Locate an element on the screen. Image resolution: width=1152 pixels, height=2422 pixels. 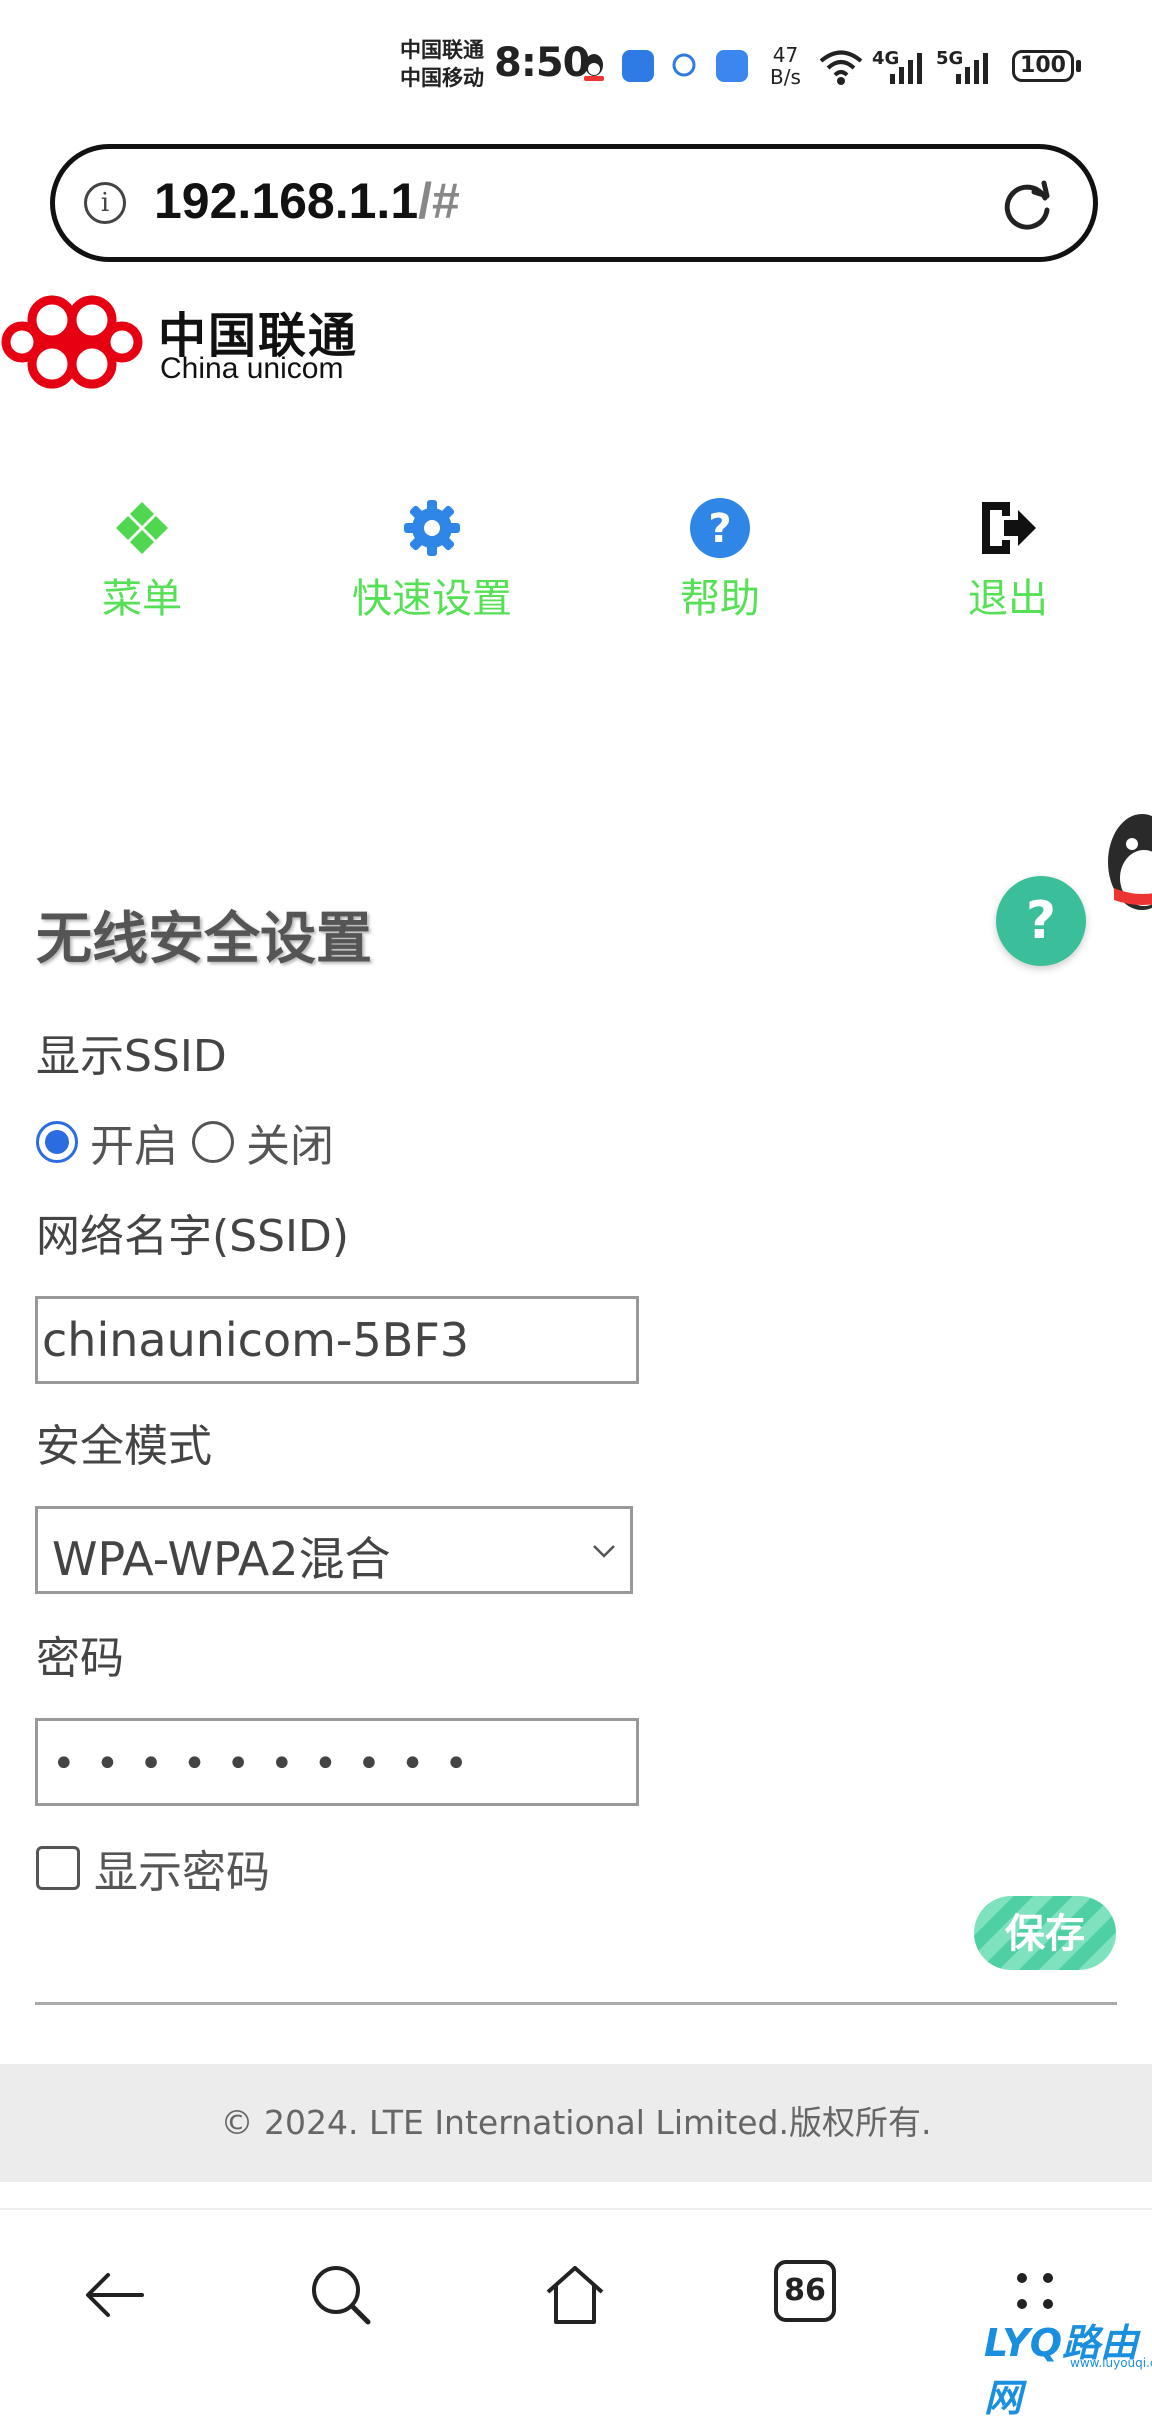
security-mode-select: WPA-WPA2混合 is located at coordinates (334, 1550).